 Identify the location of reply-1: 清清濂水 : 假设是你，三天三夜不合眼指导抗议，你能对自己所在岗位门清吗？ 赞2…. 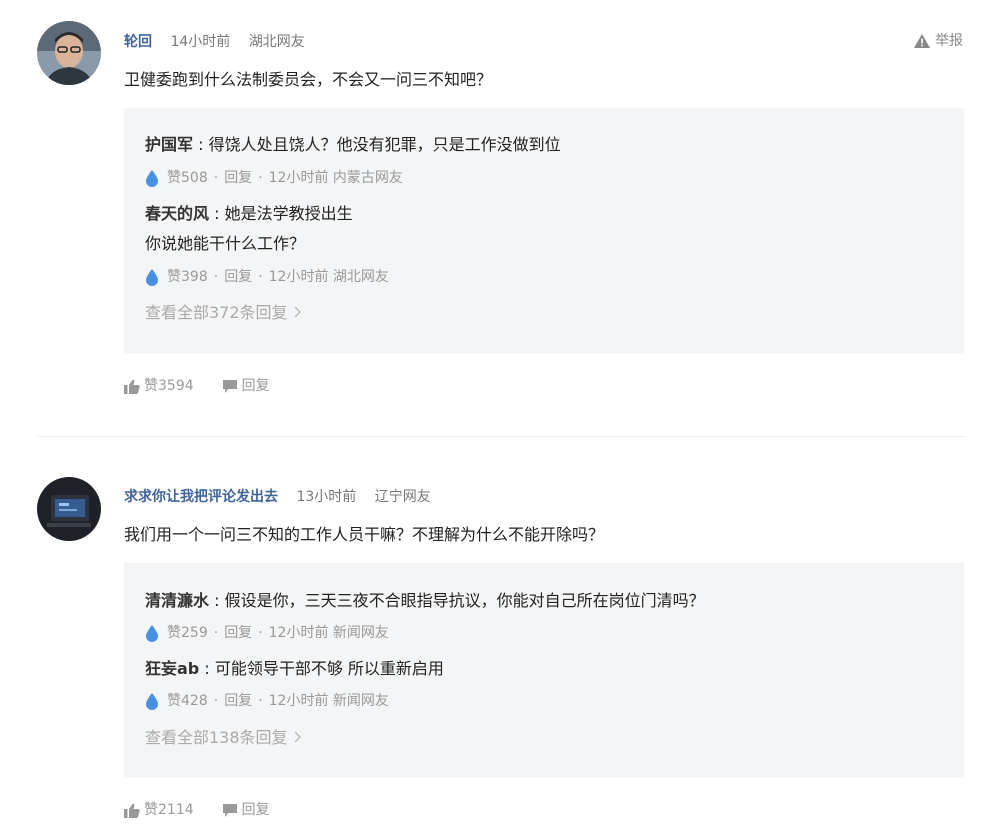
(425, 616).